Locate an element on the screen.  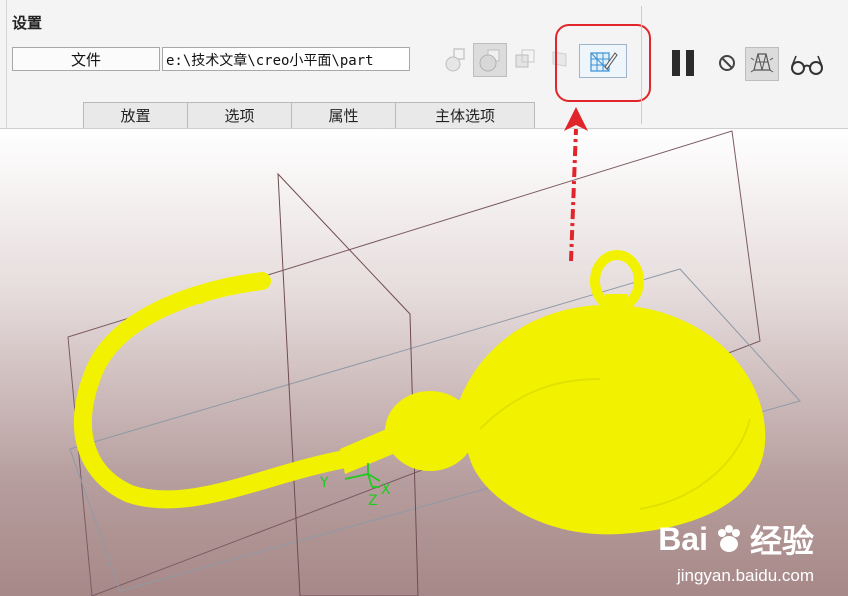
mesh-preview-icon is located at coordinates (762, 64).